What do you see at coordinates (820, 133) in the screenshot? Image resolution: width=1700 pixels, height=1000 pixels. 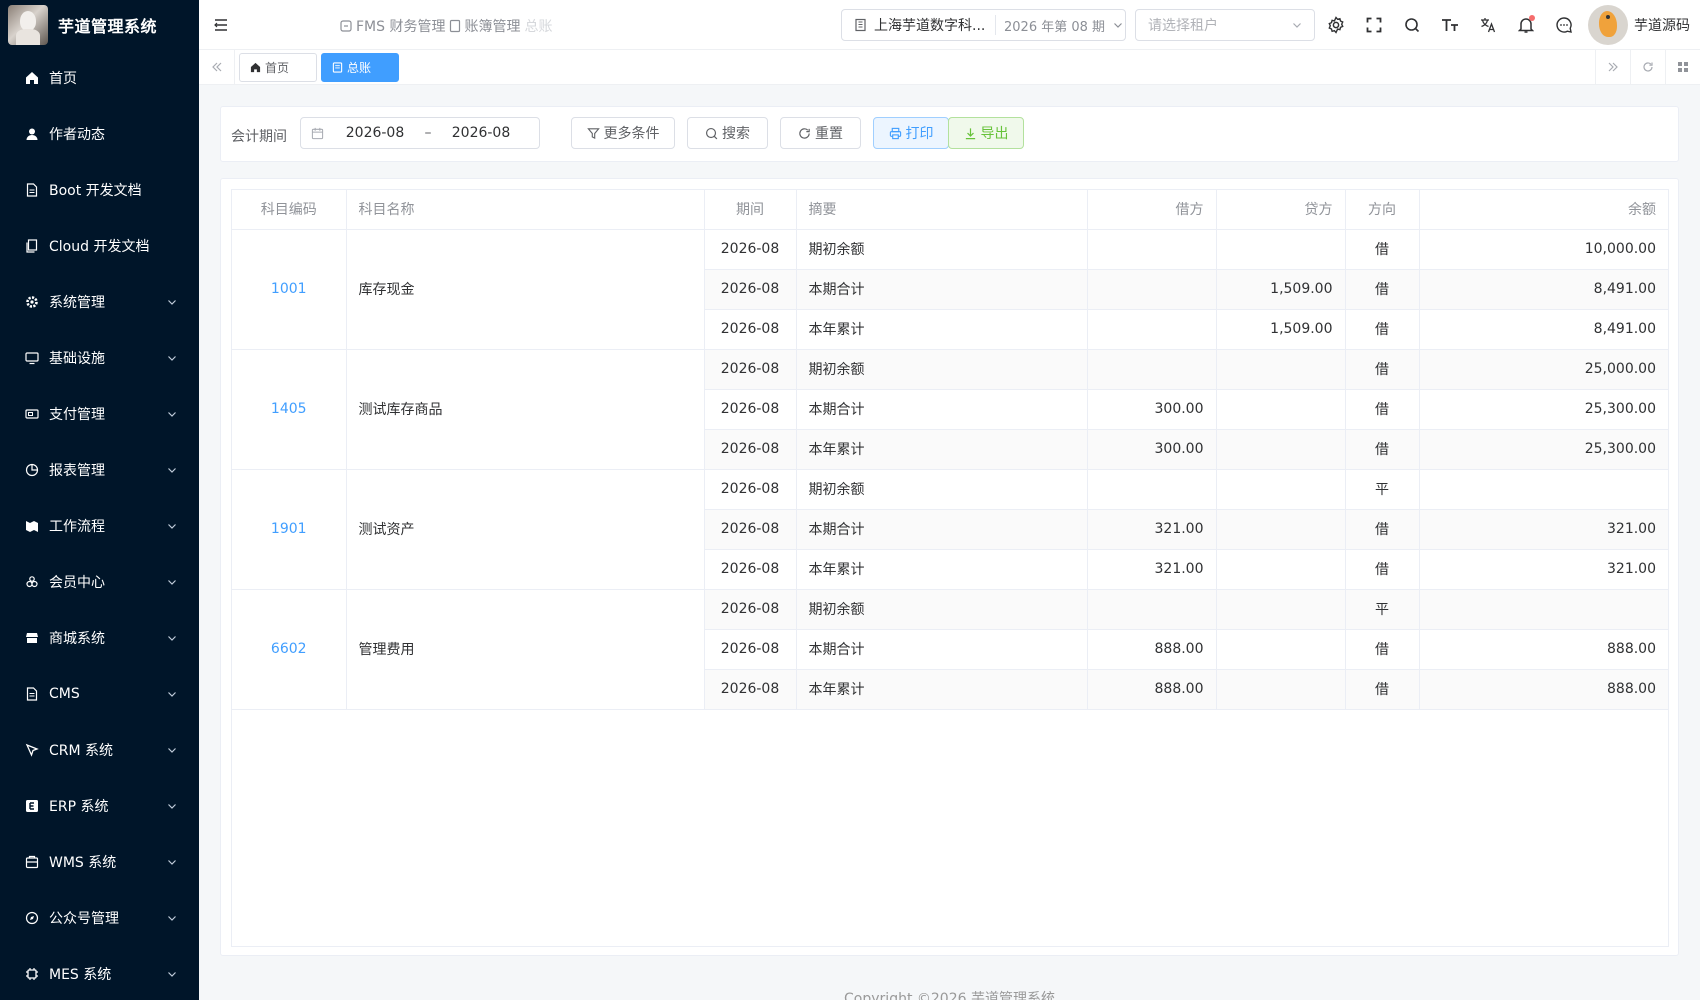 I see `reset-button: 重置` at bounding box center [820, 133].